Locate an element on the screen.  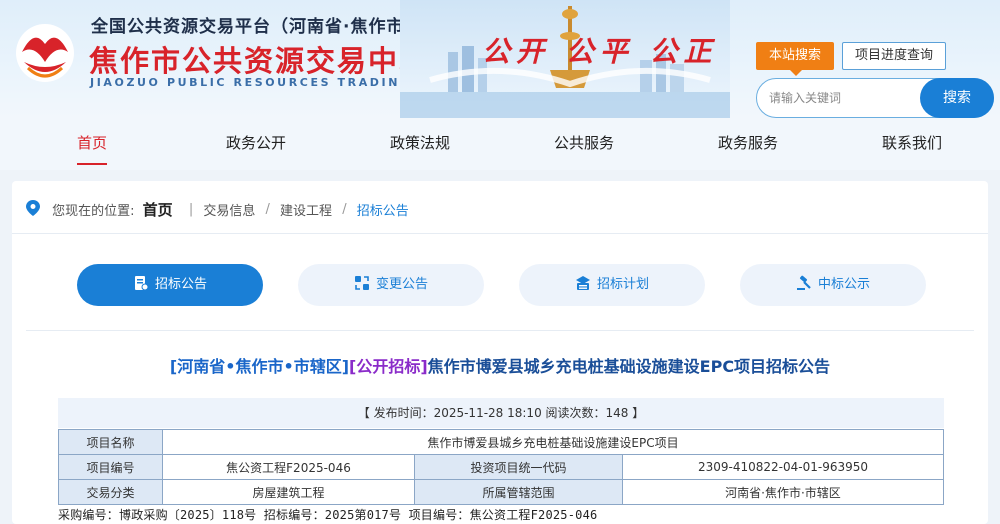
exchange-icon is located at coordinates (361, 283).